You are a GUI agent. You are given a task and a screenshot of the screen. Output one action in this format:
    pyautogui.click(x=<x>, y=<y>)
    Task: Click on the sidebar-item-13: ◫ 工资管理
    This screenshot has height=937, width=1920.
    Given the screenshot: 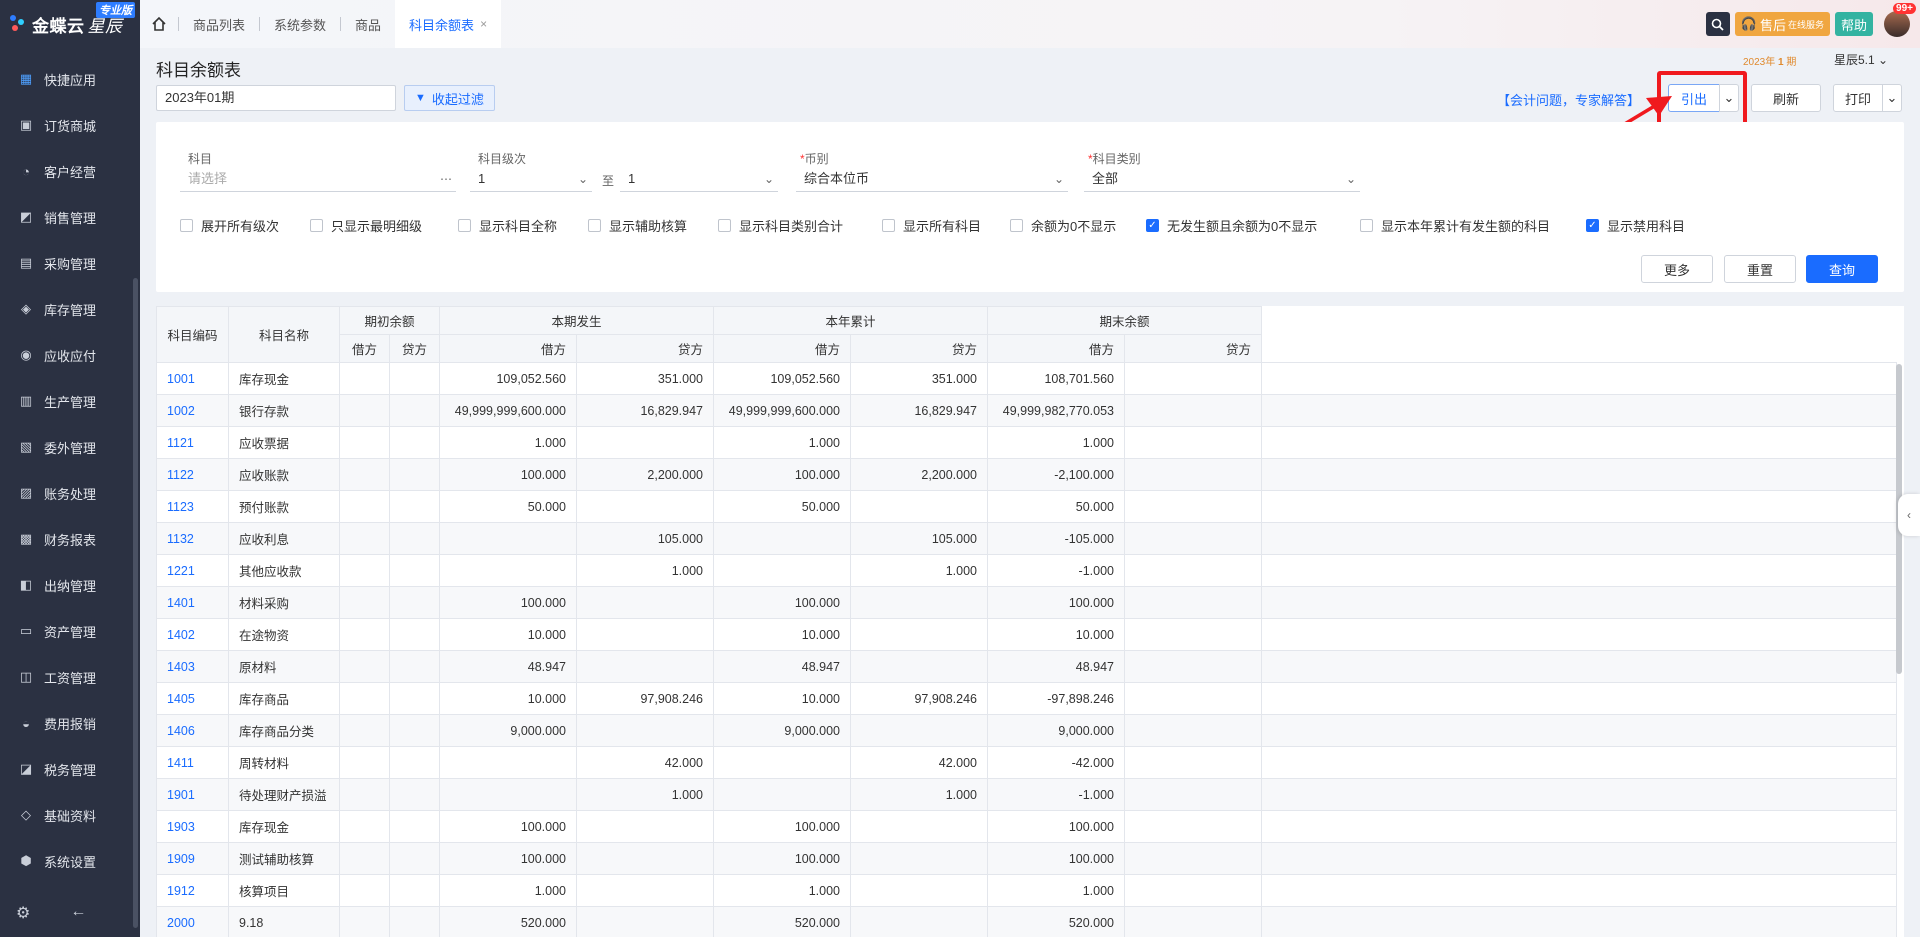 What is the action you would take?
    pyautogui.click(x=70, y=677)
    